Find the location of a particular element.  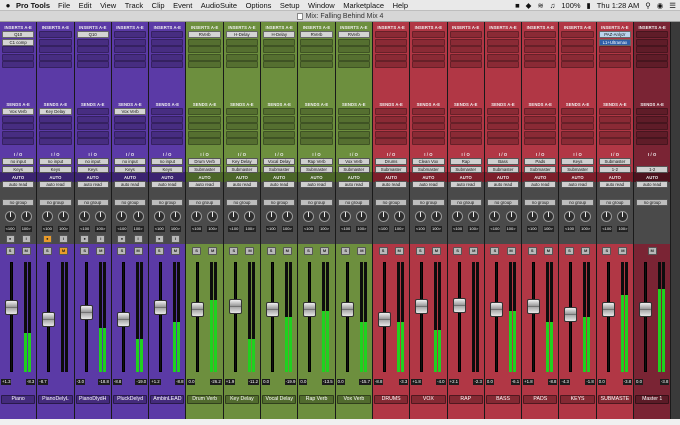

insert-slot: L1+Ultramax is located at coordinates (615, 42).